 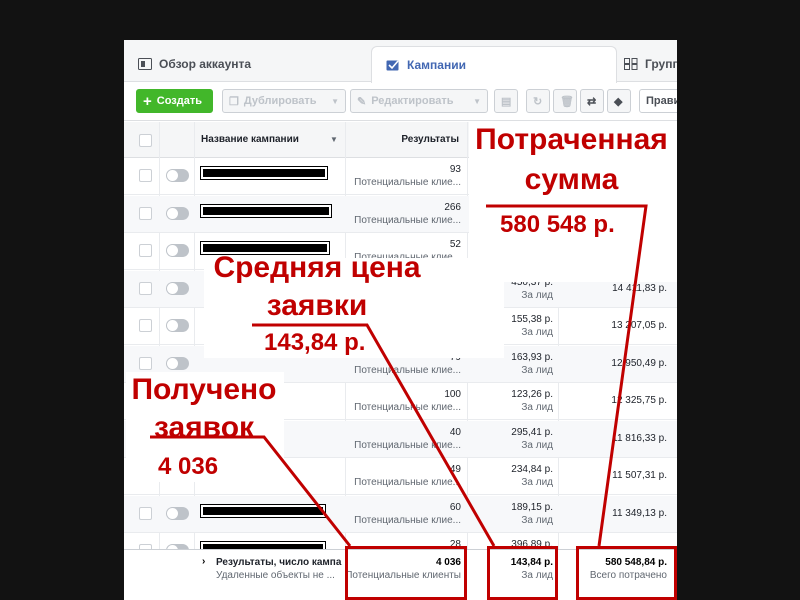 I want to click on annotation-spent-value: 580 548 р., so click(x=557, y=224).